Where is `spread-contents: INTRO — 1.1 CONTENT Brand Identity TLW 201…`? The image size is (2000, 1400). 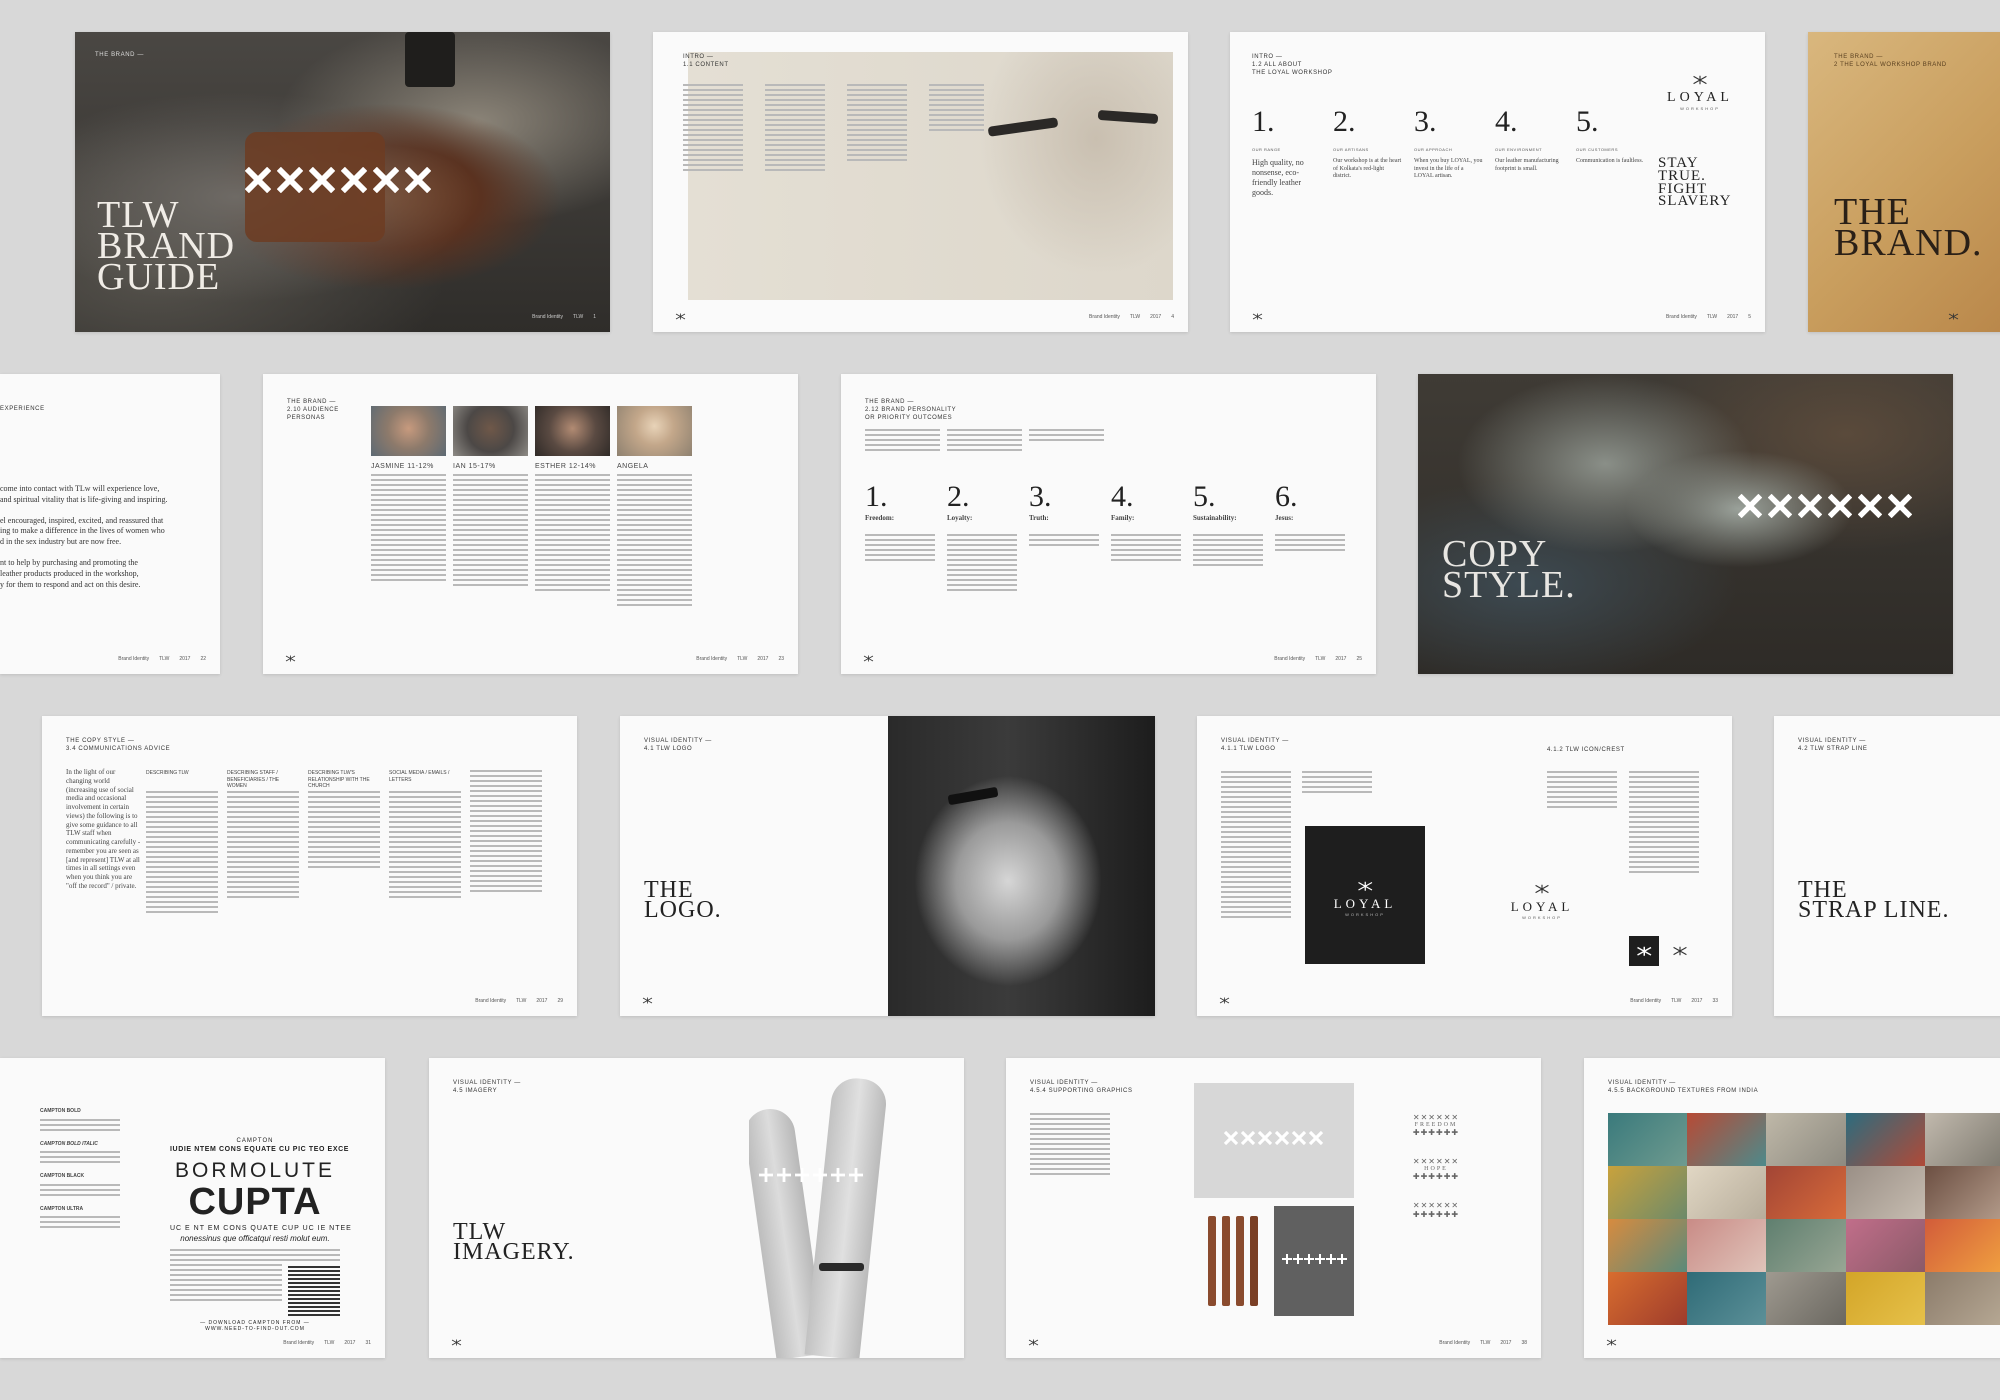 spread-contents: INTRO — 1.1 CONTENT Brand Identity TLW 201… is located at coordinates (920, 182).